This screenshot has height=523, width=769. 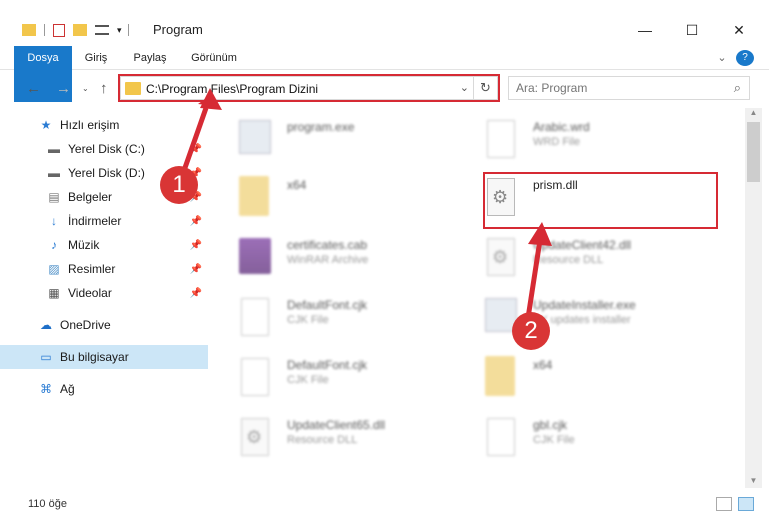 What do you see at coordinates (531, 331) in the screenshot?
I see `step-2-badge: 2` at bounding box center [531, 331].